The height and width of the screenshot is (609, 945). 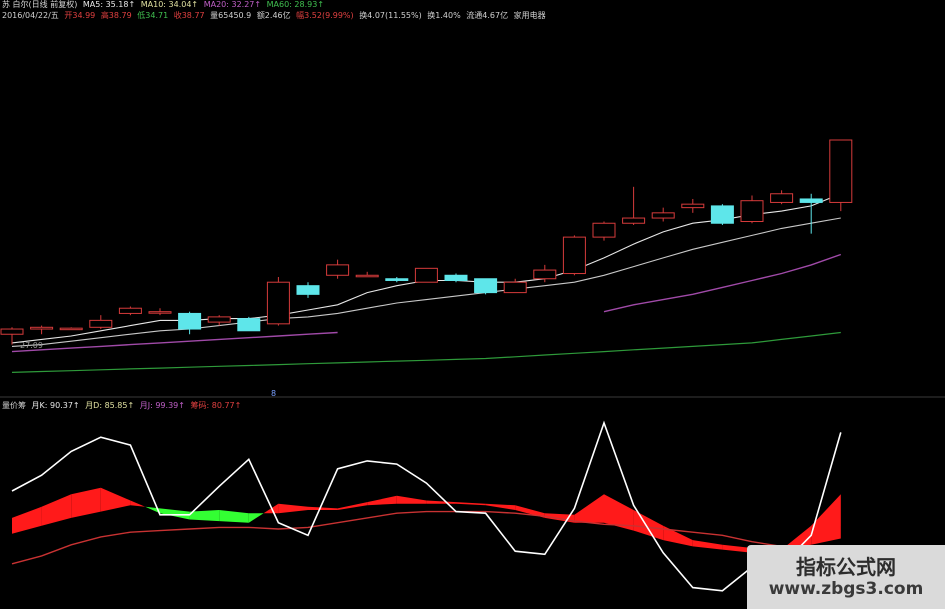 I want to click on date-label: 2016/04/22/五, so click(x=30, y=15).